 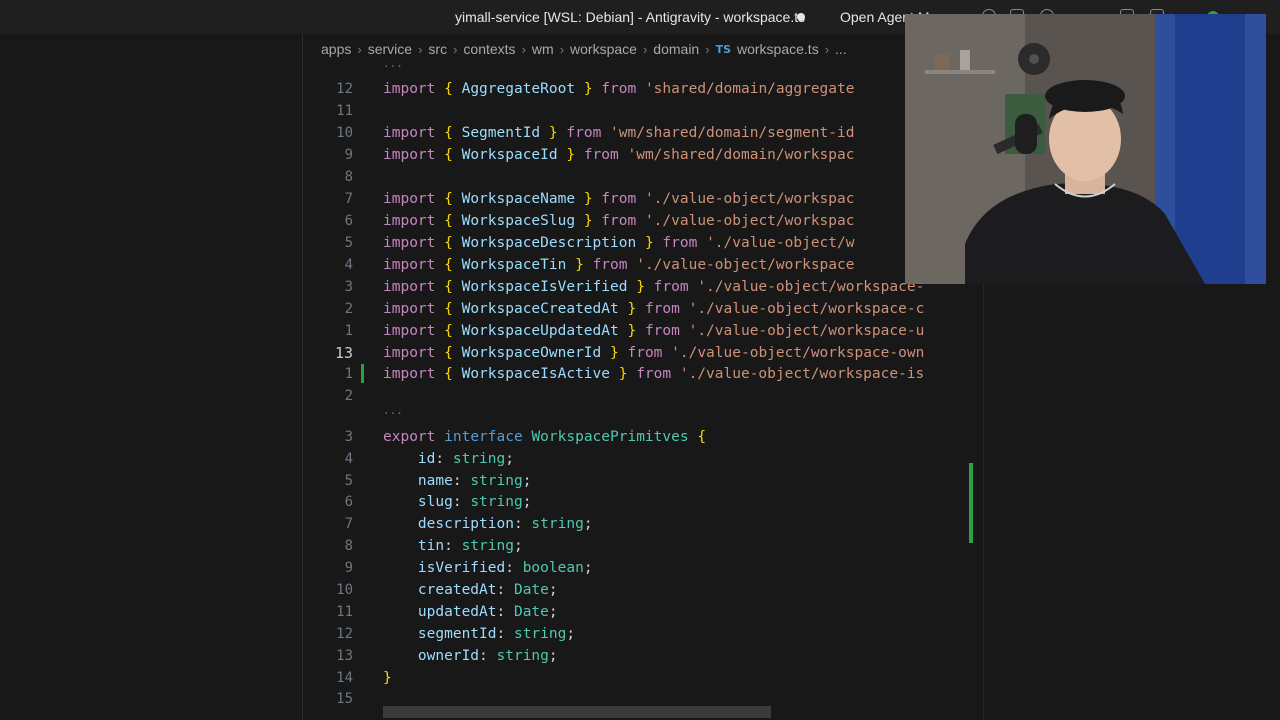 What do you see at coordinates (336, 49) in the screenshot?
I see `breadcrumb-item: apps` at bounding box center [336, 49].